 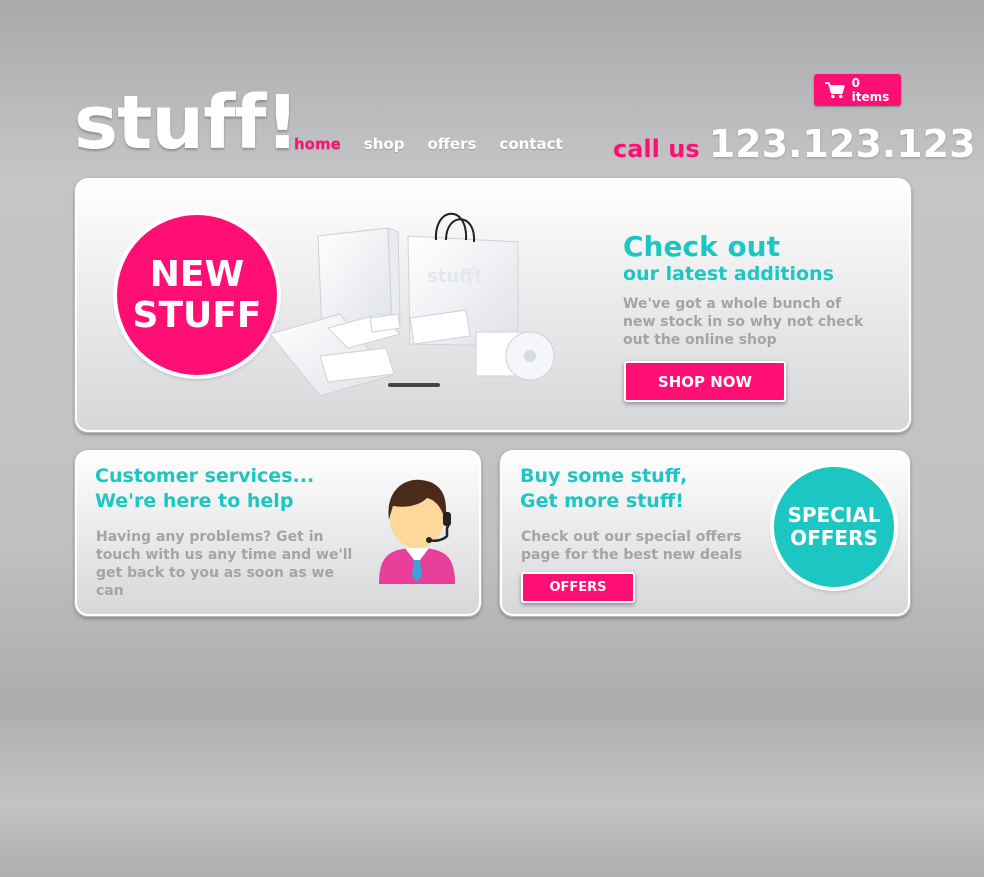 What do you see at coordinates (604, 476) in the screenshot?
I see `offers-title-line1: Buy some stuff,` at bounding box center [604, 476].